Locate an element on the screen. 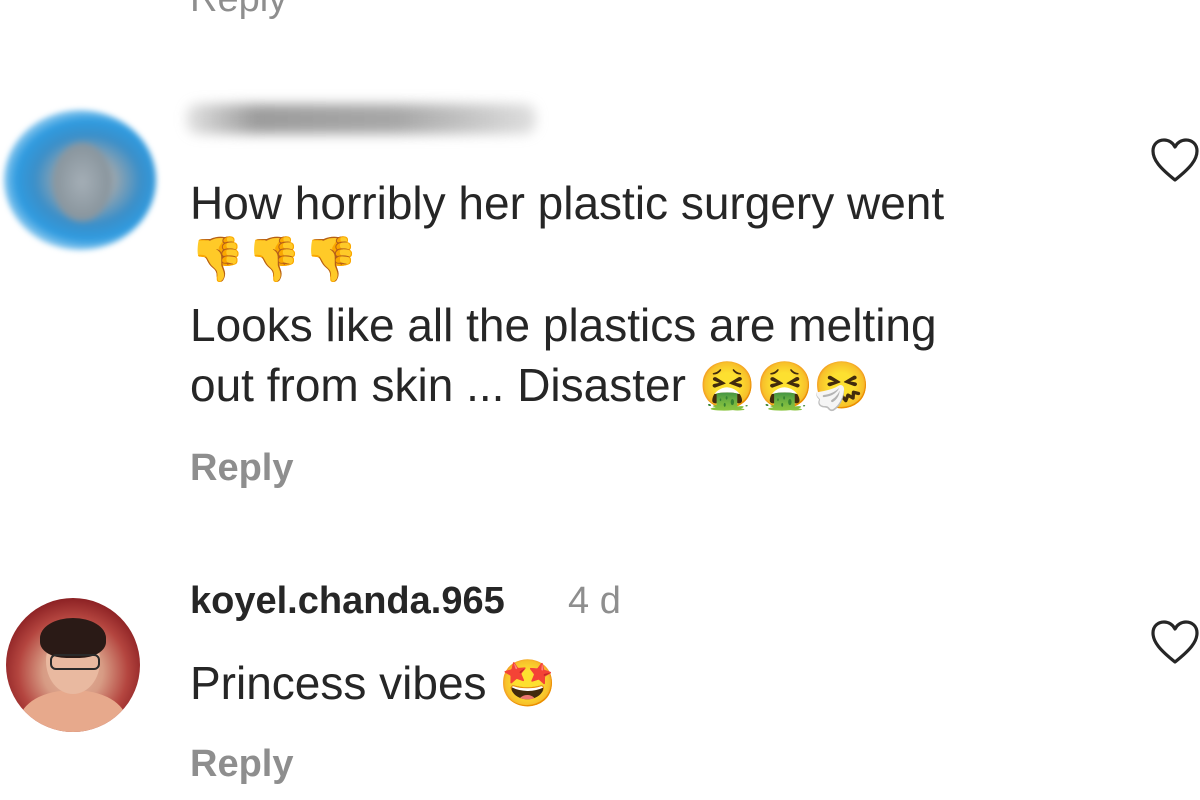 The width and height of the screenshot is (1200, 800). blurred-username is located at coordinates (361, 119).